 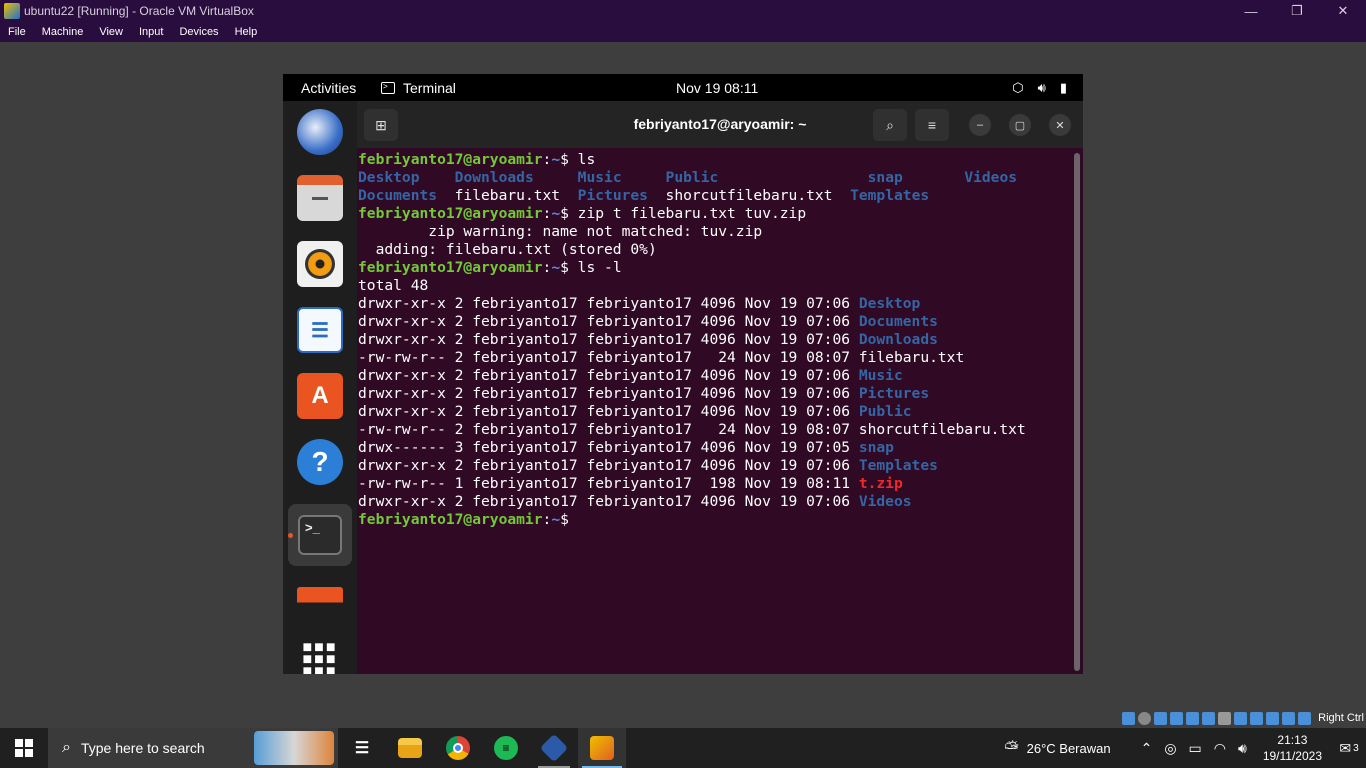 What do you see at coordinates (1292, 748) in the screenshot?
I see `clock: 21:13 19/11/2023` at bounding box center [1292, 748].